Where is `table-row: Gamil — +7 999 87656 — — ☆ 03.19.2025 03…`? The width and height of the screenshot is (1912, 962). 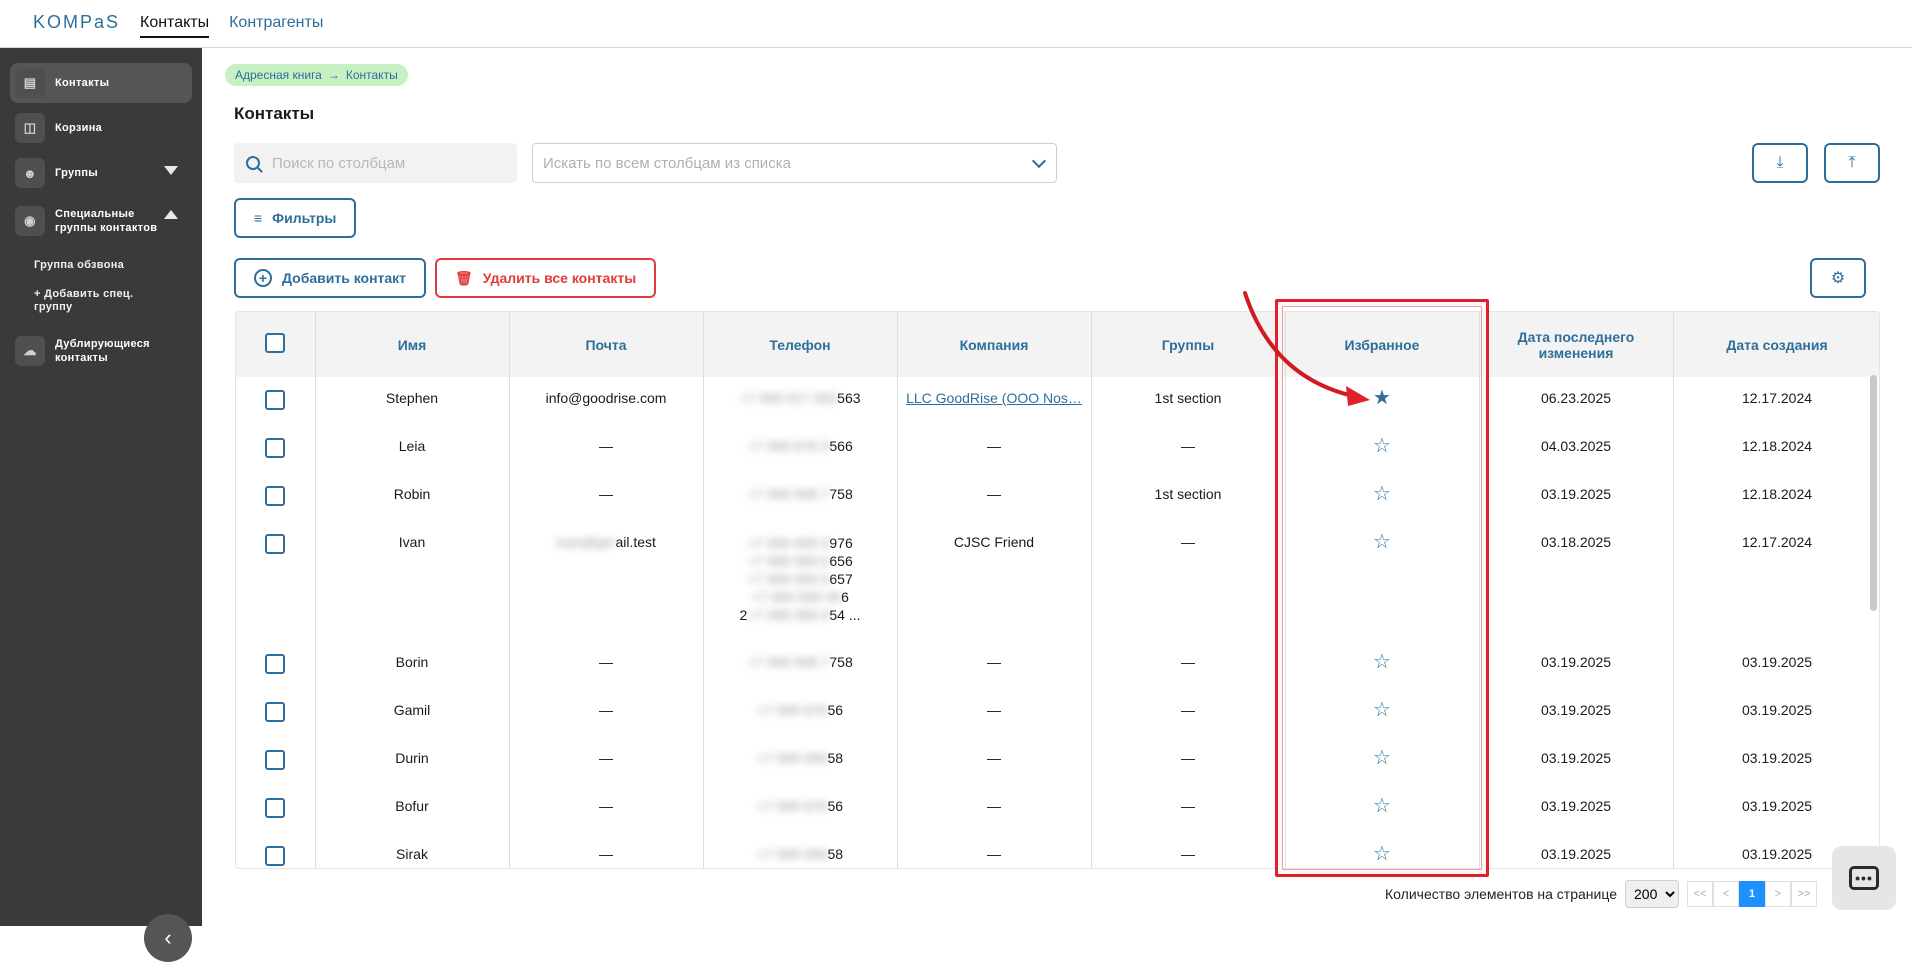
table-row: Gamil — +7 999 87656 — — ☆ 03.19.2025 03… is located at coordinates (1057, 713).